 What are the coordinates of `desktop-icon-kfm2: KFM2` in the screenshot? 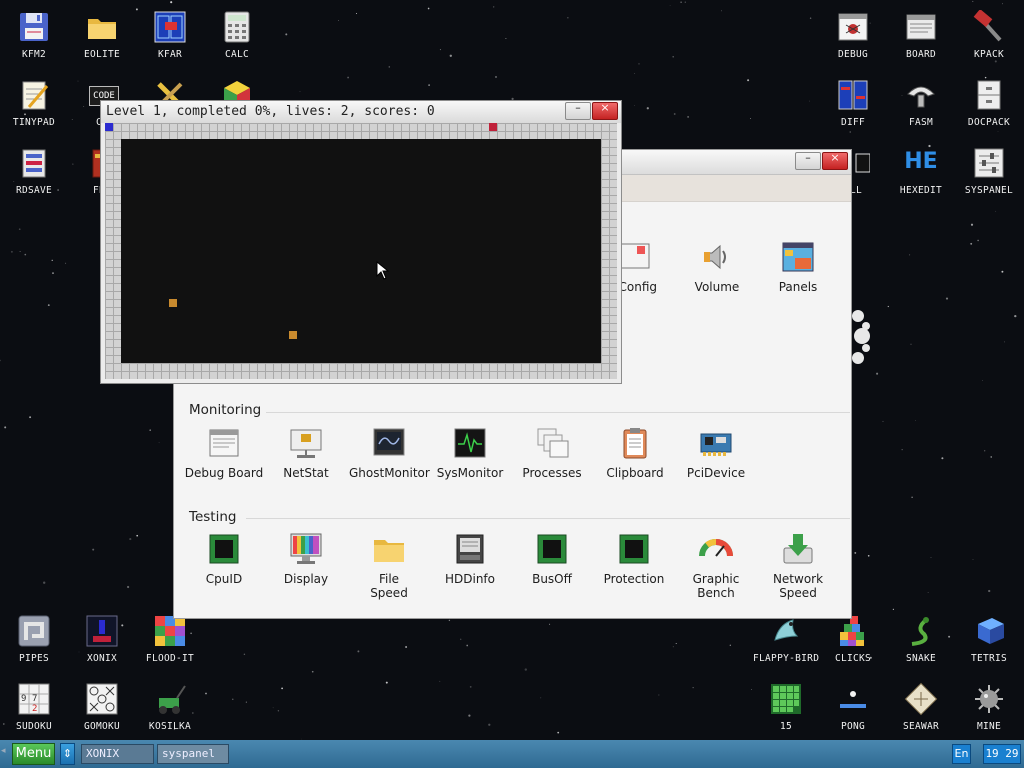 It's located at (34, 37).